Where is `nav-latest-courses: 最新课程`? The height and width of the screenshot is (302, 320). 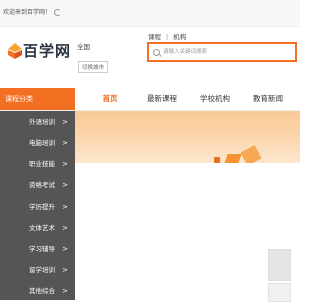 nav-latest-courses: 最新课程 is located at coordinates (162, 99).